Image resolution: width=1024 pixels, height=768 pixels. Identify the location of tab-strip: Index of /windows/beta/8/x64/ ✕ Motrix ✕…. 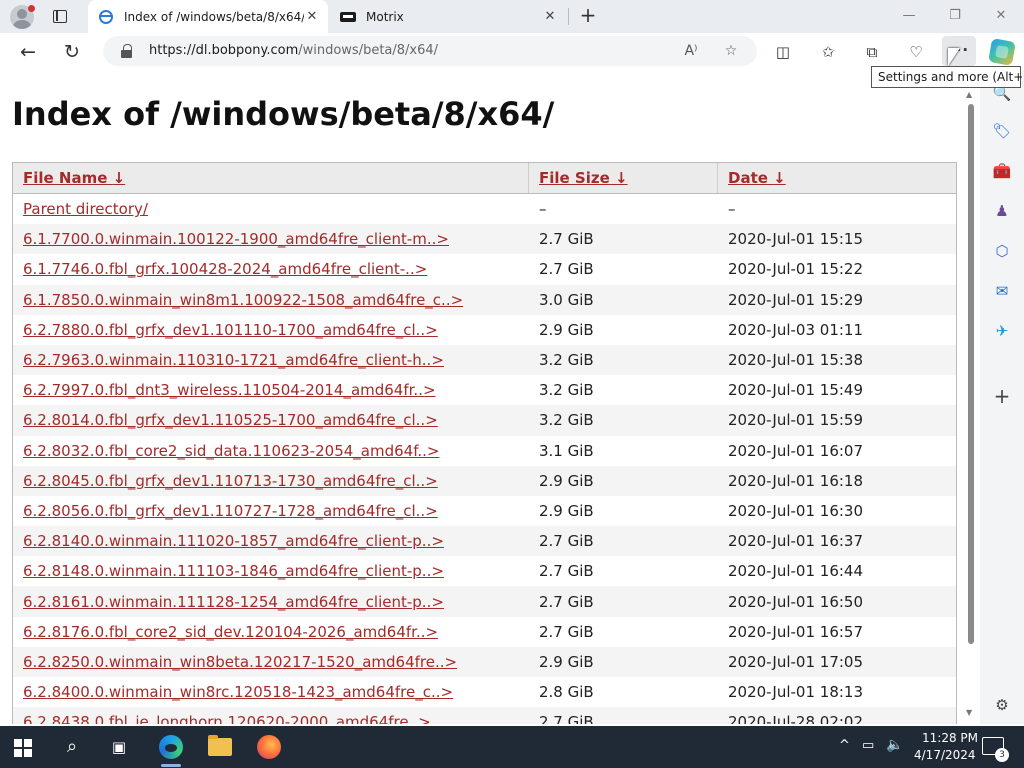
(512, 16).